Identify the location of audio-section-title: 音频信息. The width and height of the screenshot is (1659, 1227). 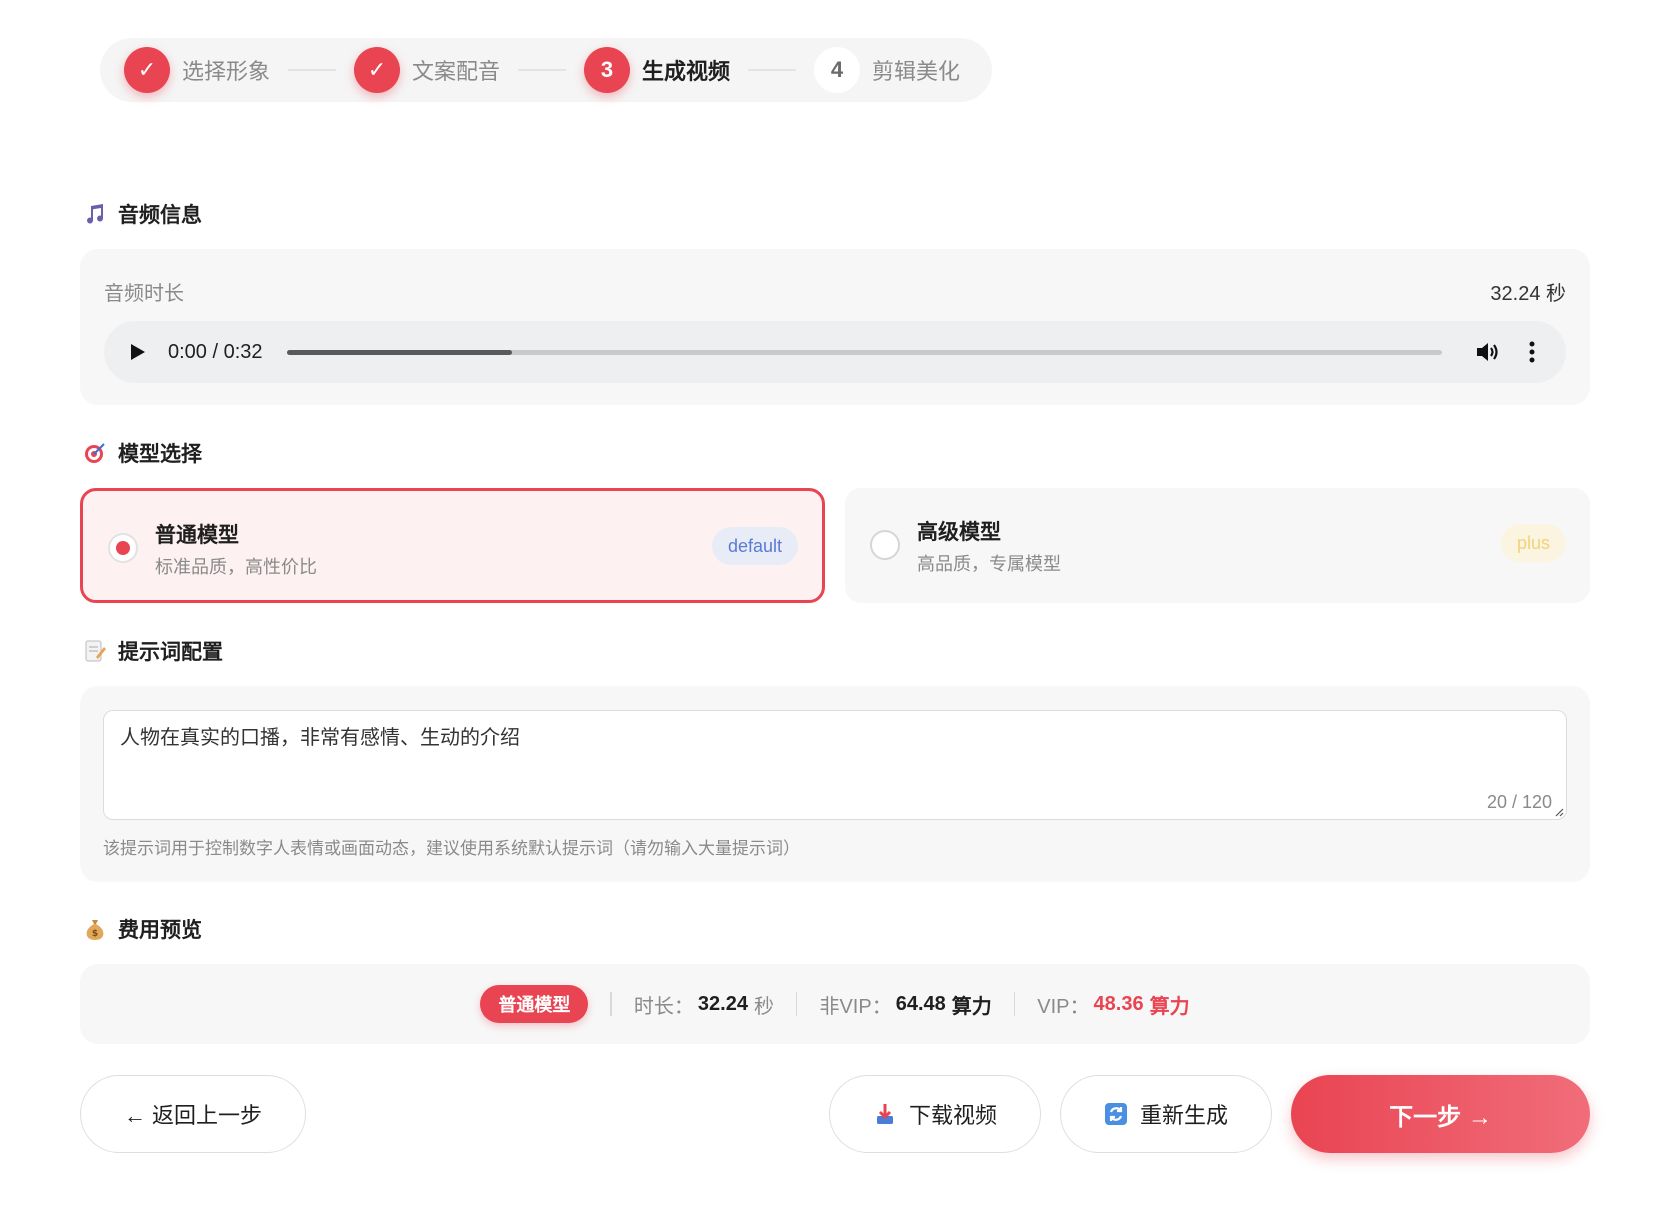
(142, 214).